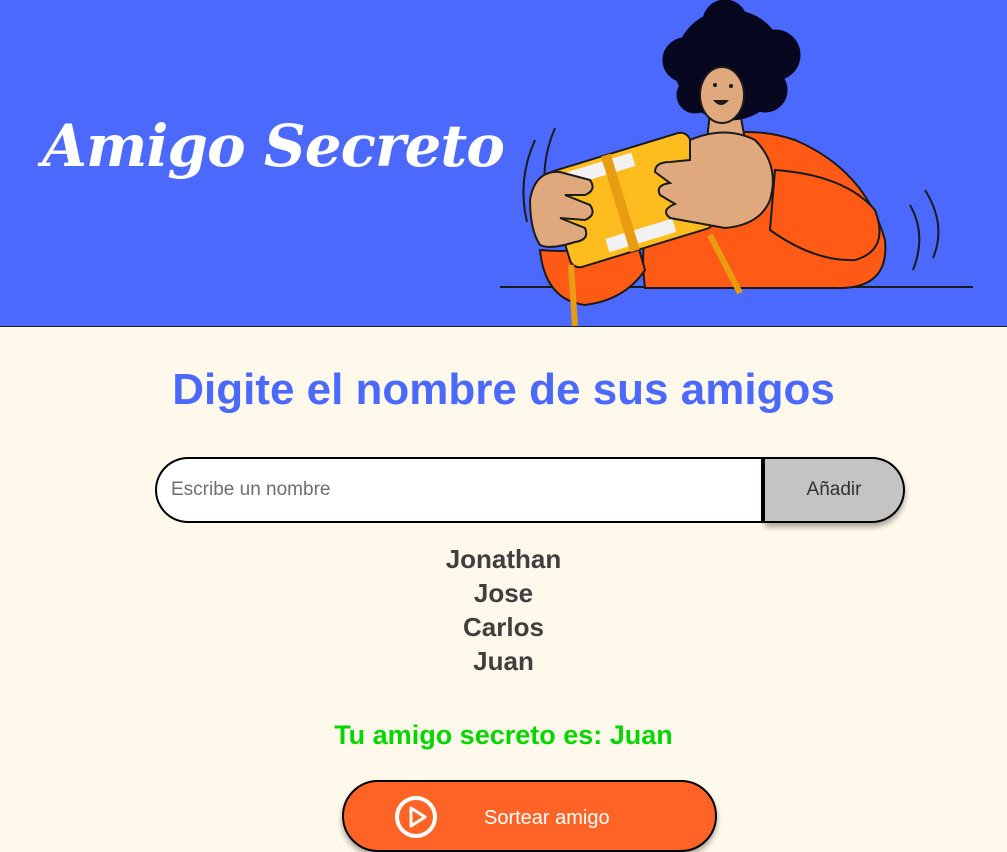 The height and width of the screenshot is (852, 1007). What do you see at coordinates (503, 593) in the screenshot?
I see `list-item: Jose` at bounding box center [503, 593].